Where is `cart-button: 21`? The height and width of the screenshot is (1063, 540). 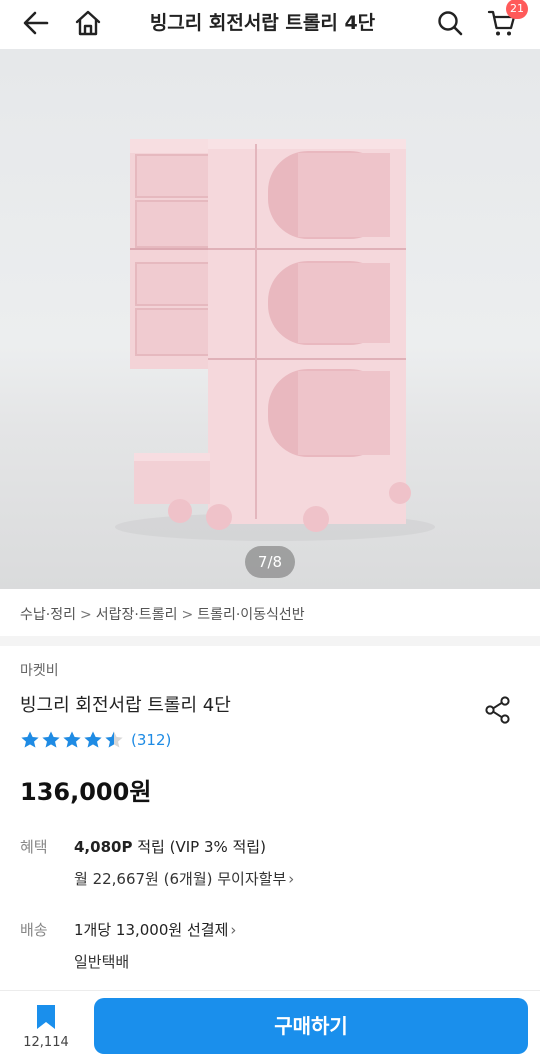
cart-button: 21 is located at coordinates (506, 20).